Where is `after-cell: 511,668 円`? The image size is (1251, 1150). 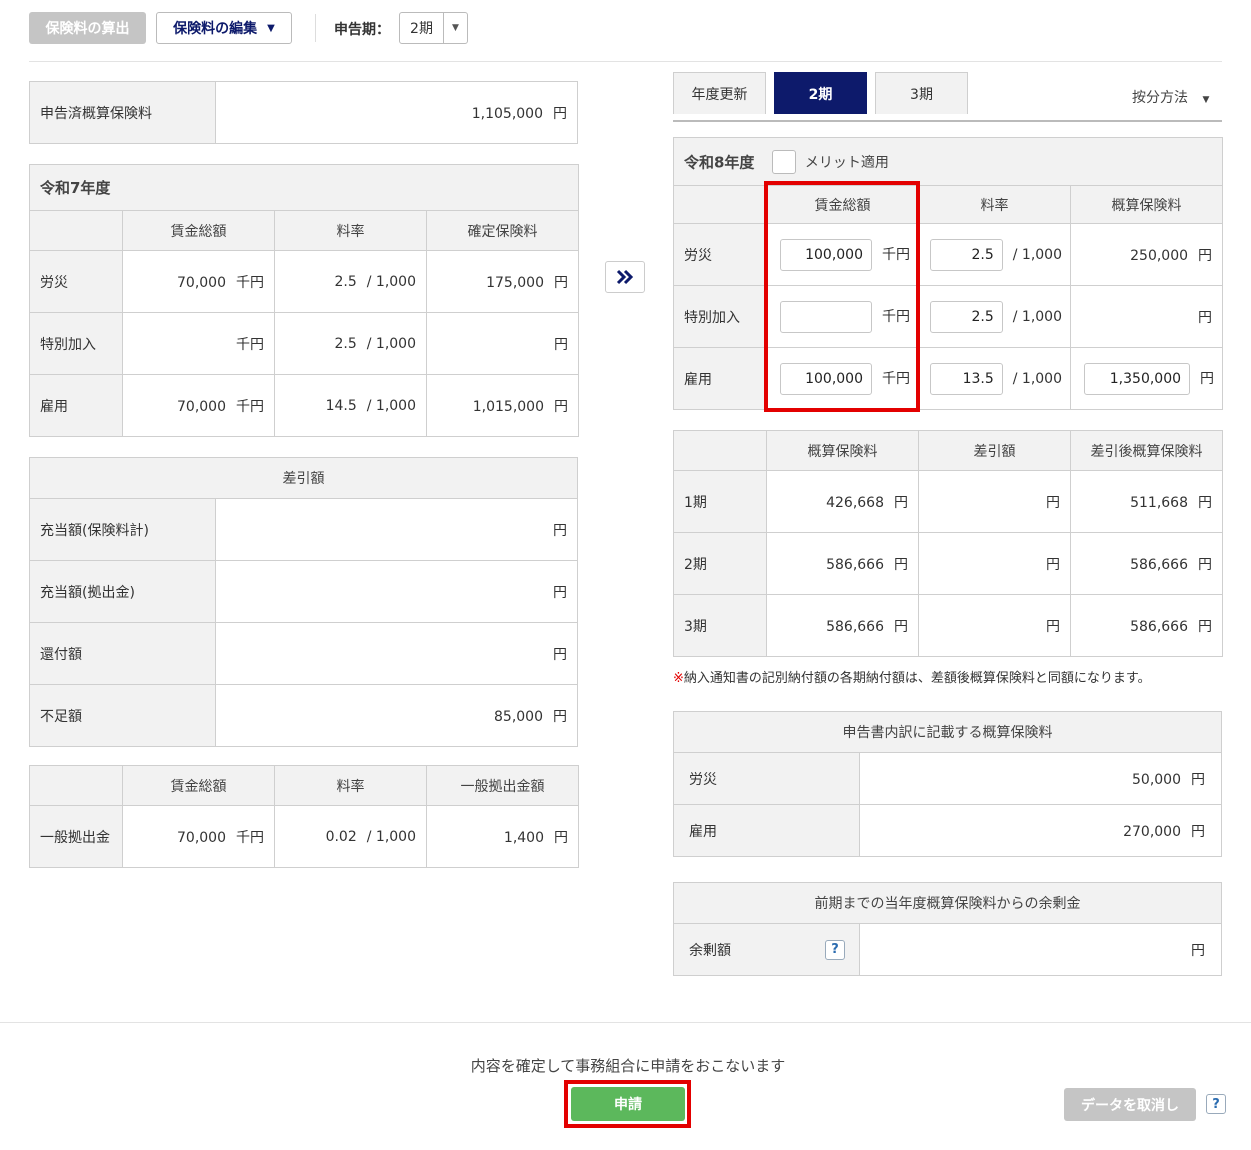
after-cell: 511,668 円 is located at coordinates (1146, 501).